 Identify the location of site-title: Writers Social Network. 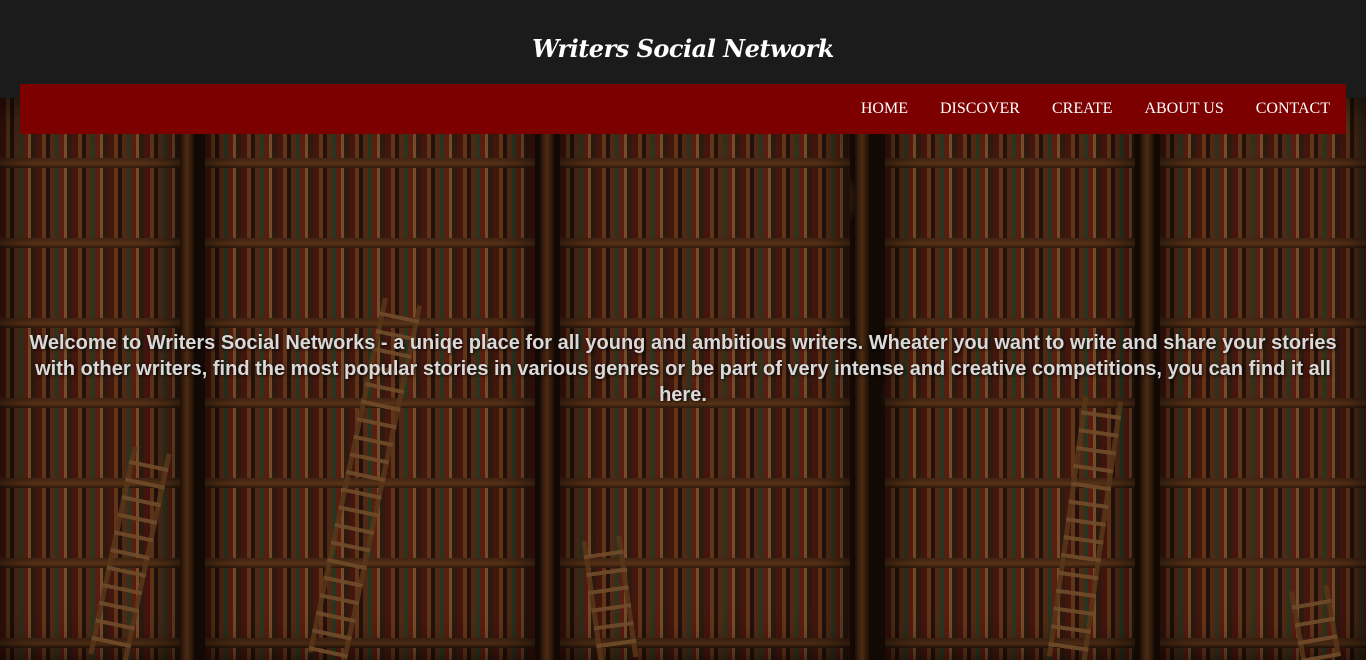
(683, 48).